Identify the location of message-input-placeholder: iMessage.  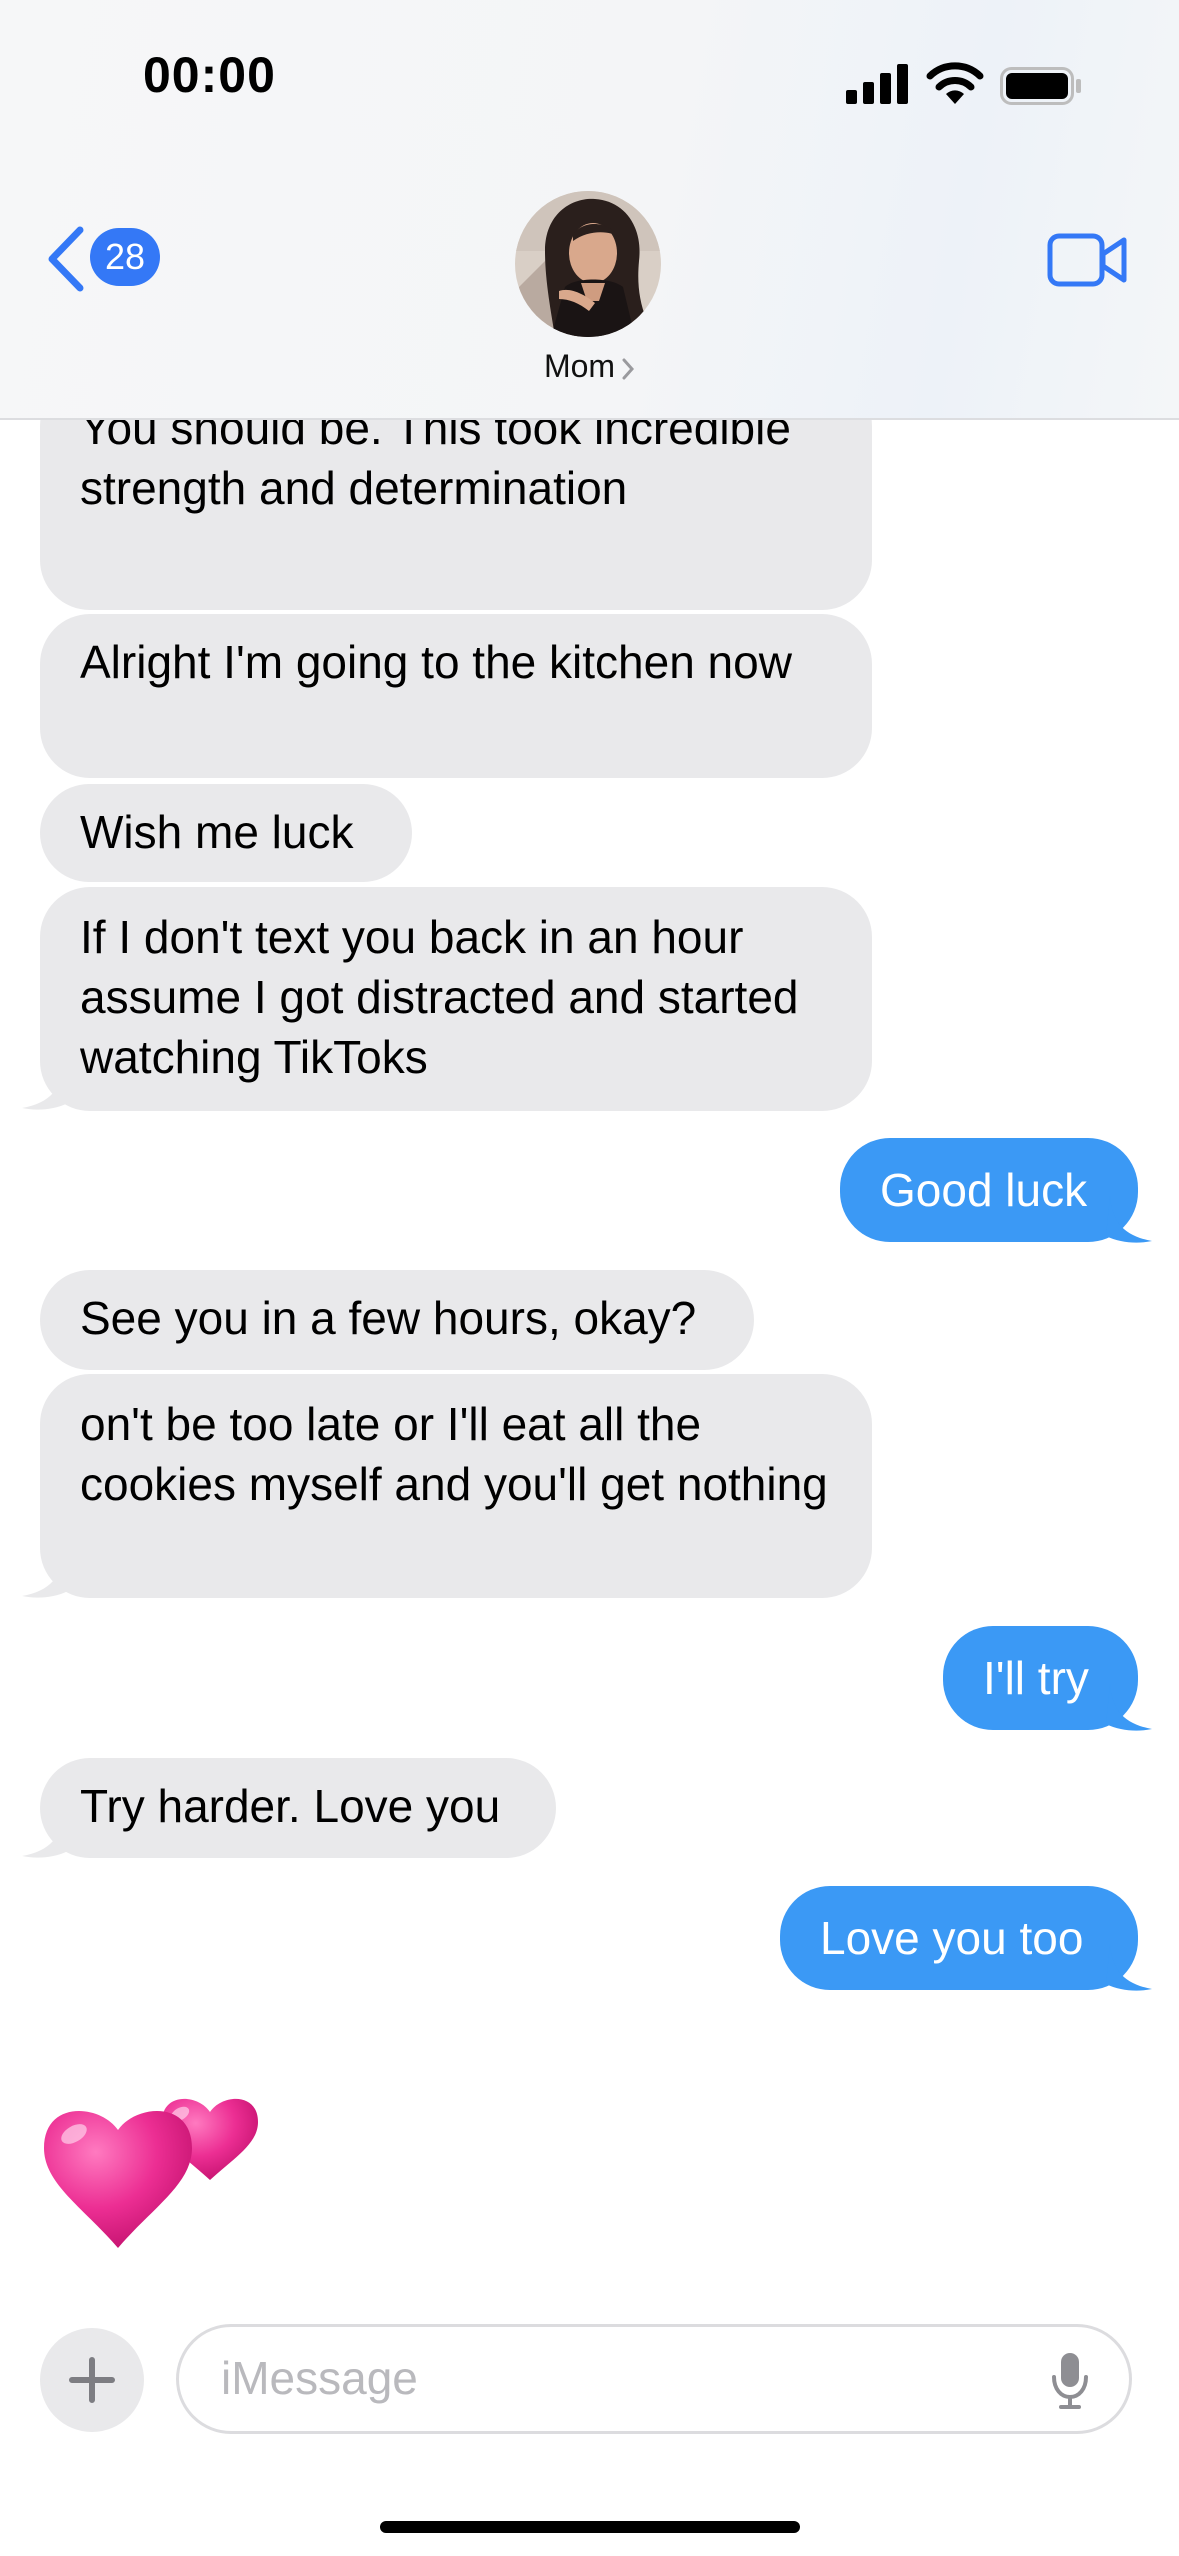
(319, 2378).